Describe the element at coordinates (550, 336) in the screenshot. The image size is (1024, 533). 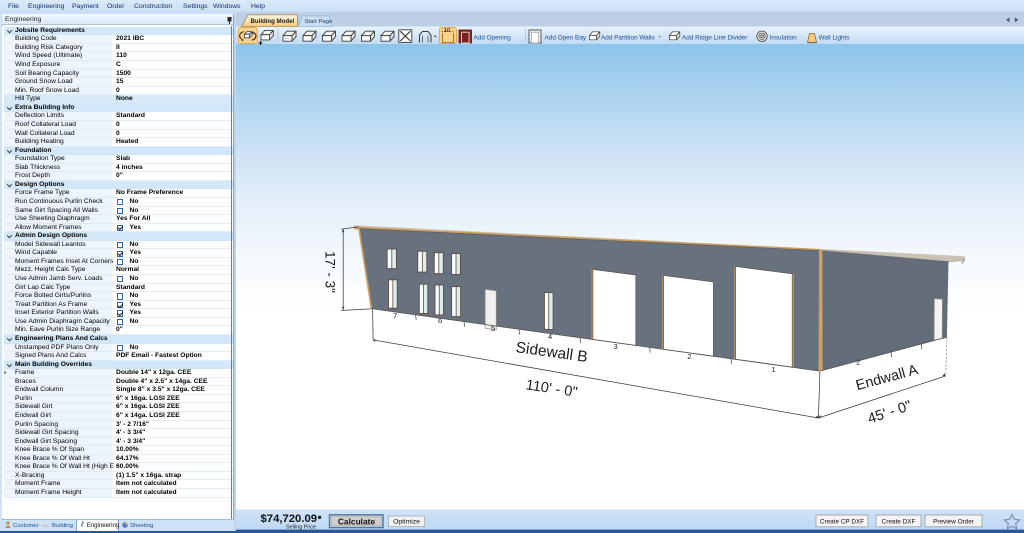
I see `svg-text: 4` at that location.